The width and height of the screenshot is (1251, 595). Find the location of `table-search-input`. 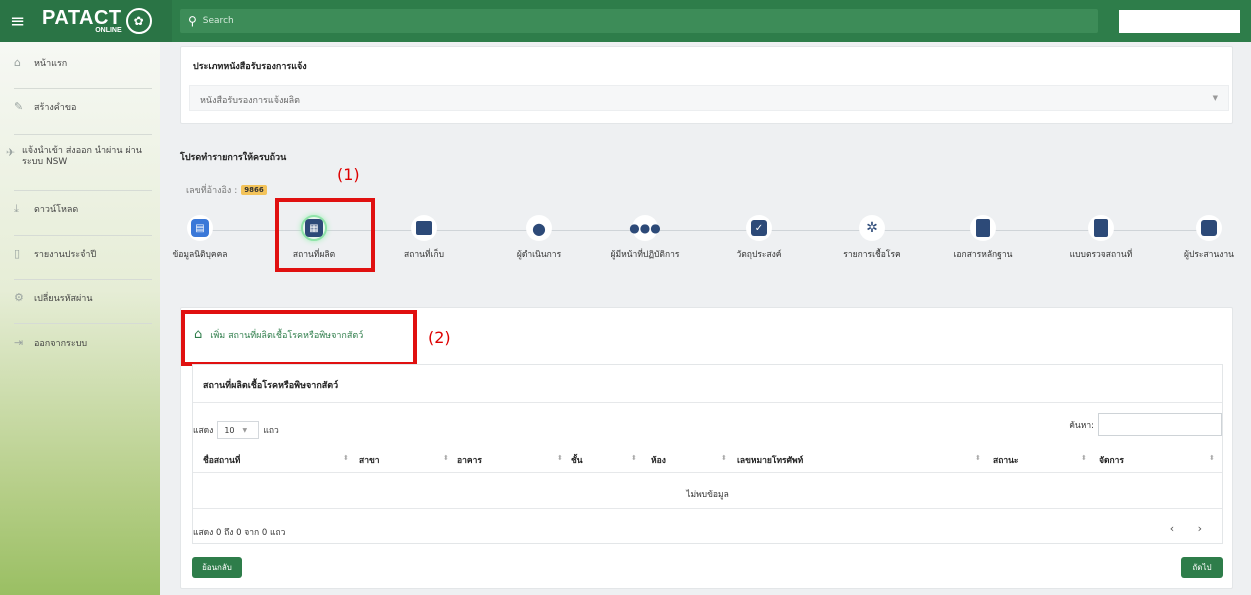

table-search-input is located at coordinates (1160, 424).